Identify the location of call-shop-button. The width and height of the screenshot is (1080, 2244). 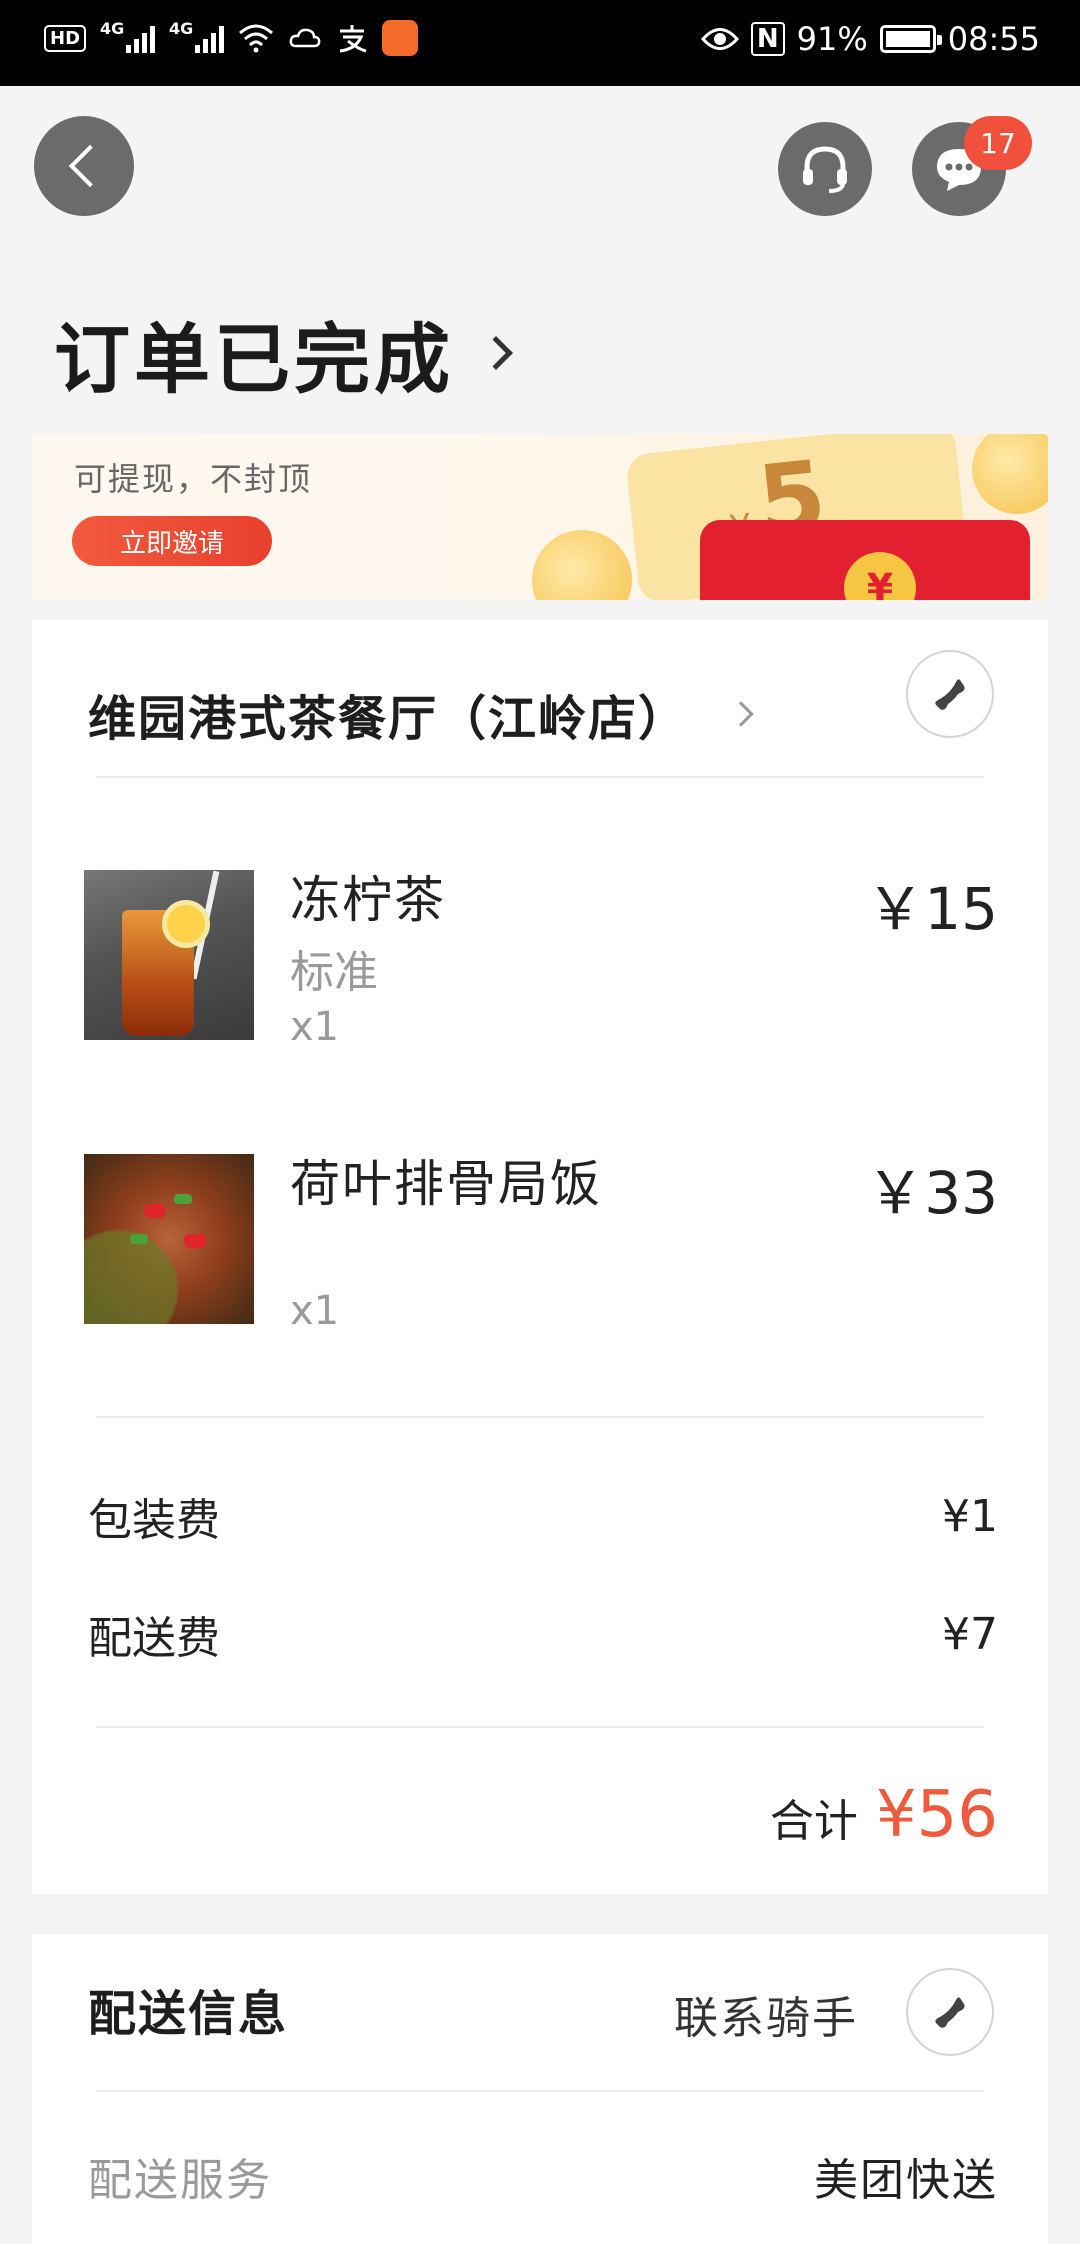
(950, 694).